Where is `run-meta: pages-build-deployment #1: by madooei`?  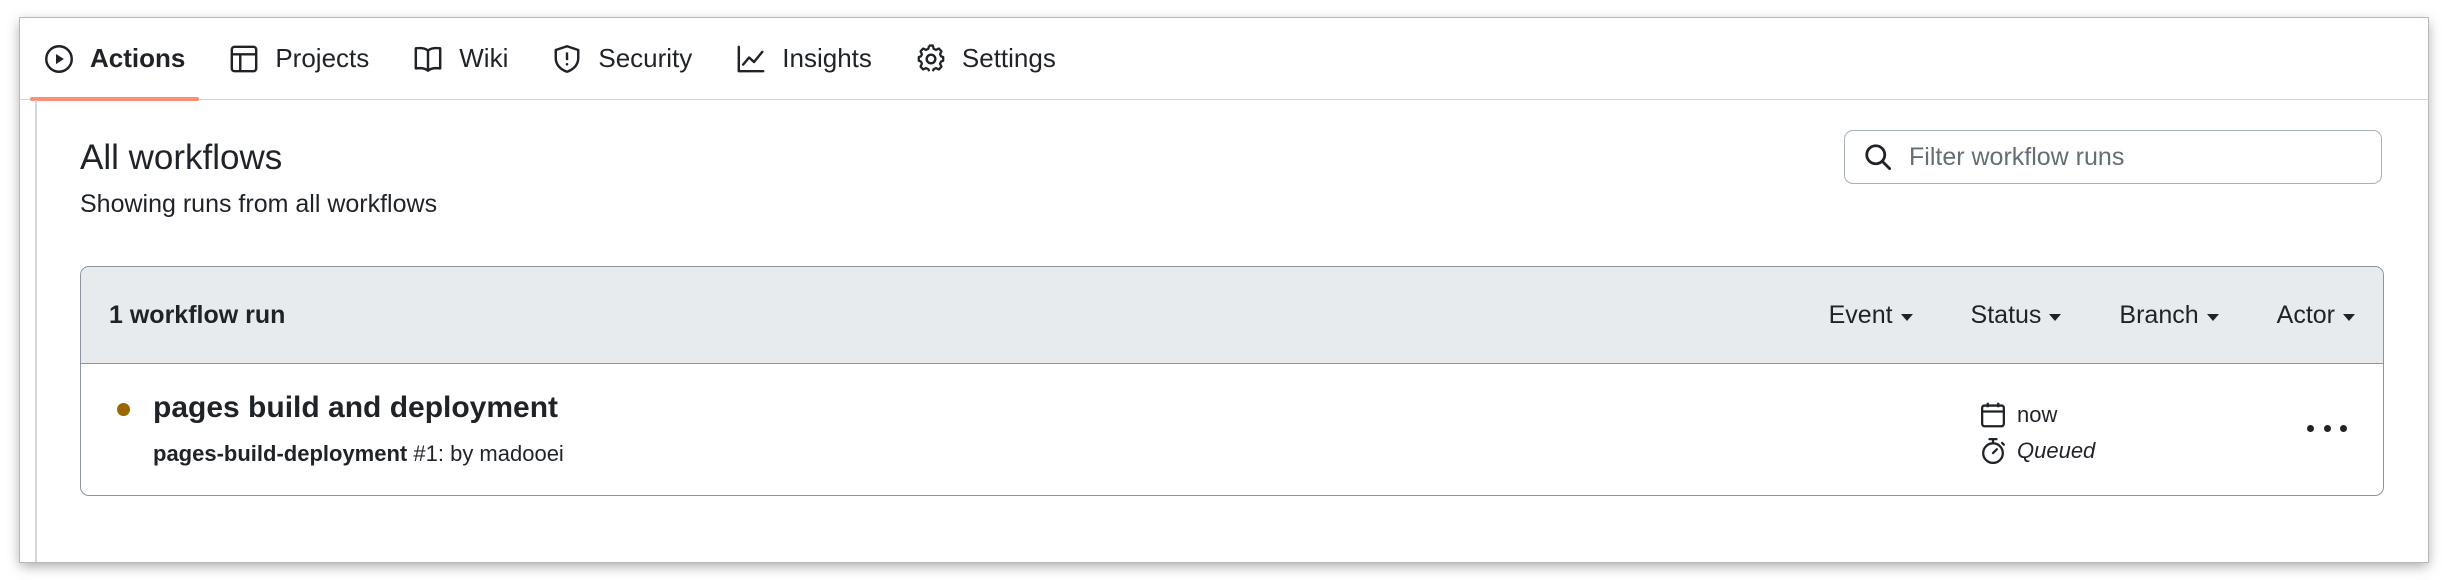
run-meta: pages-build-deployment #1: by madooei is located at coordinates (358, 454).